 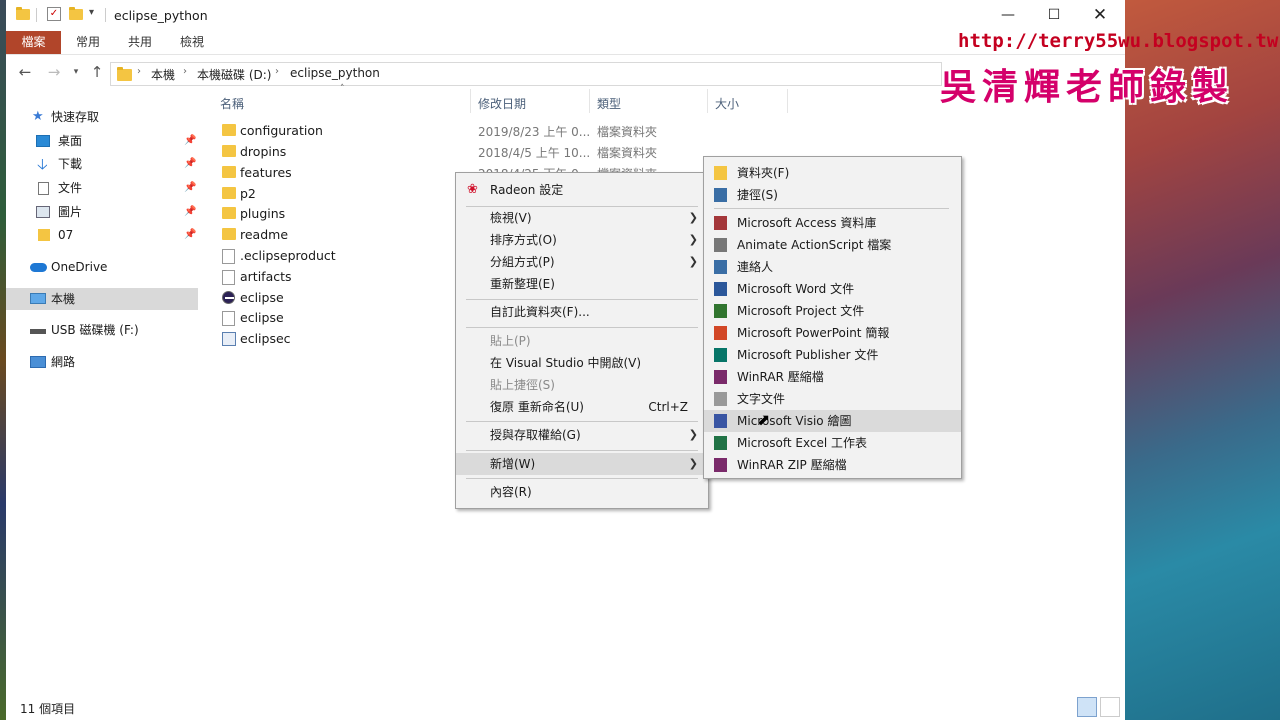 I want to click on menu-item-sort: 排序方式(O) ❯, so click(x=582, y=240).